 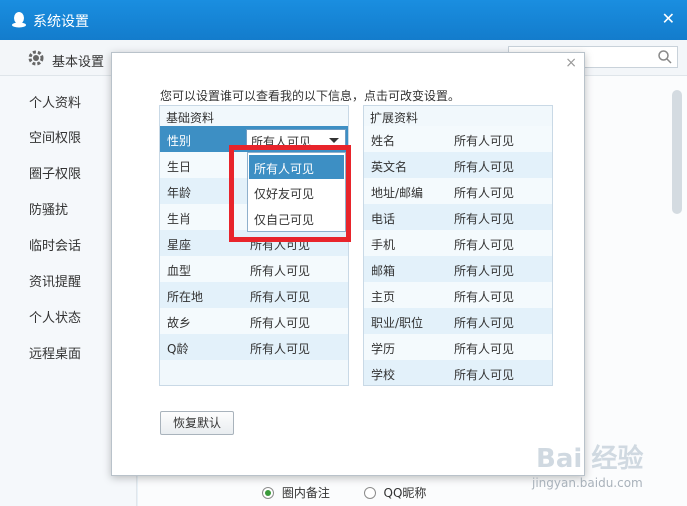 What do you see at coordinates (668, 19) in the screenshot?
I see `window-close-button: ✕` at bounding box center [668, 19].